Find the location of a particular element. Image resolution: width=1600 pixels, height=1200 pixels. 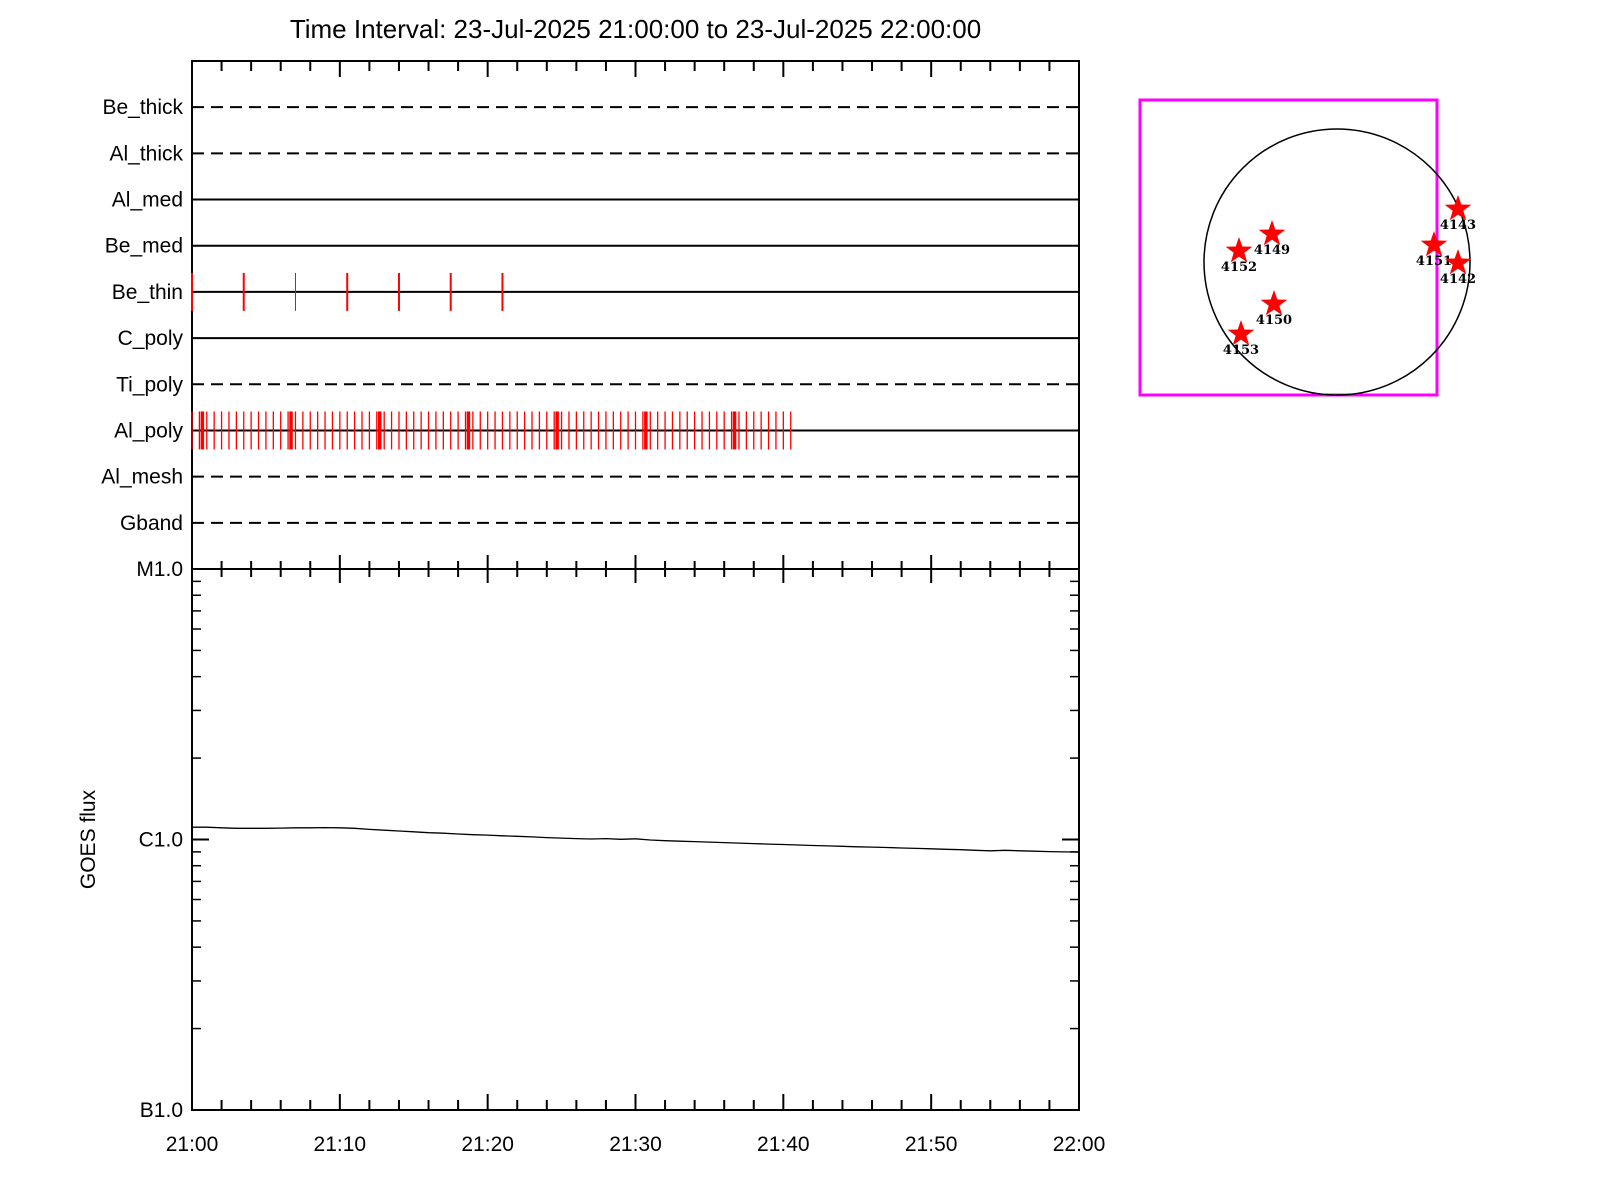

solar-fov-map: 4143 4151 4142 4149 4152 4150 4153 is located at coordinates (1307, 247).